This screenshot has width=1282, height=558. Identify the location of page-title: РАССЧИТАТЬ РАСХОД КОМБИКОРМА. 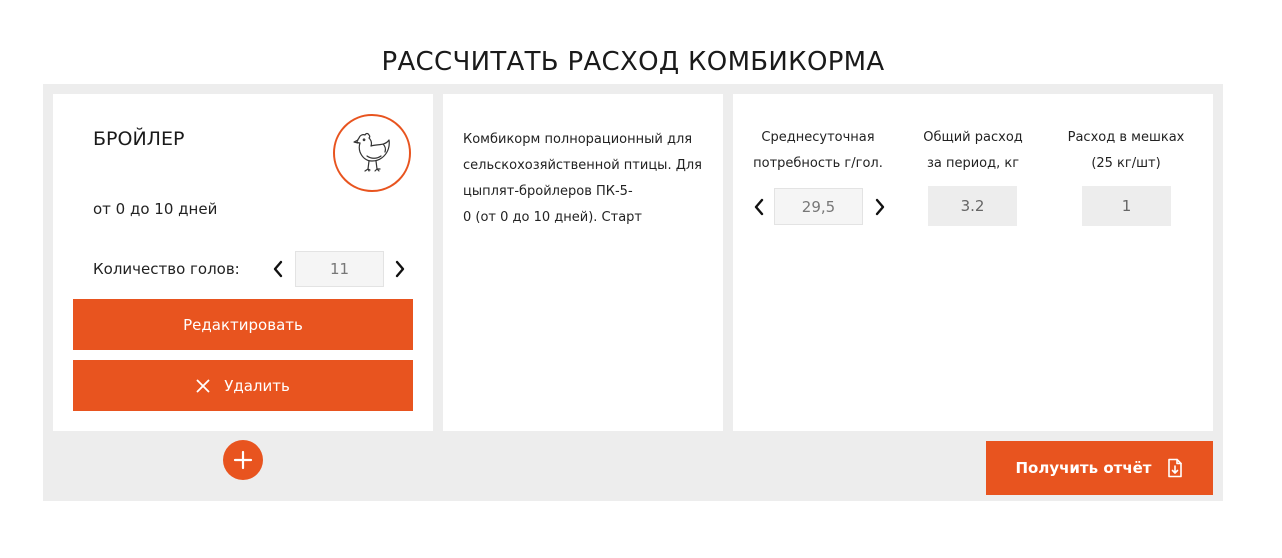
(633, 62).